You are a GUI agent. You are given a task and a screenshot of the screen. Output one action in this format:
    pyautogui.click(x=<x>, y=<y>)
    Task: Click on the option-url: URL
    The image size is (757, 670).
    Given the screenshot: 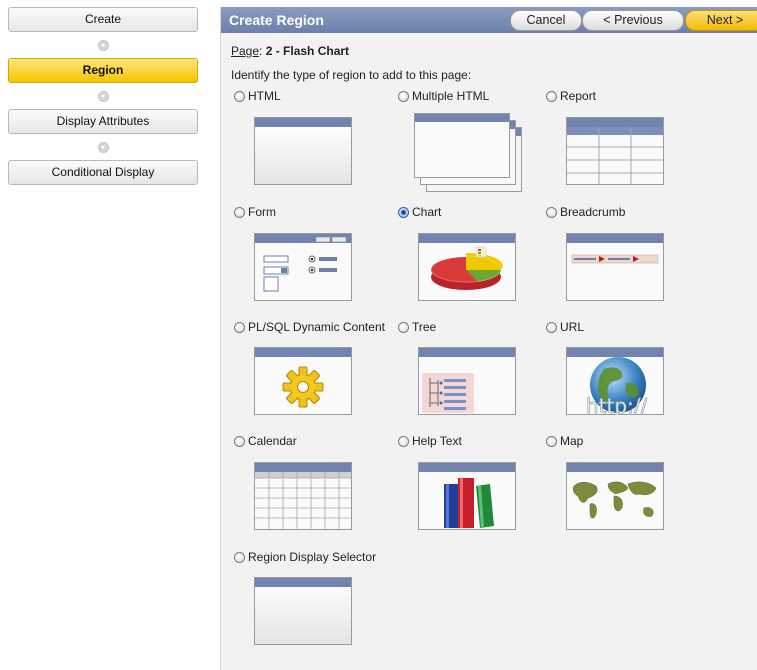 What is the action you would take?
    pyautogui.click(x=565, y=327)
    